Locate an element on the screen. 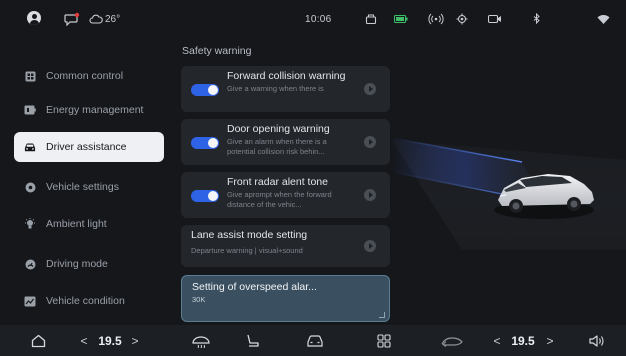 This screenshot has width=626, height=356. chart-icon is located at coordinates (30, 301).